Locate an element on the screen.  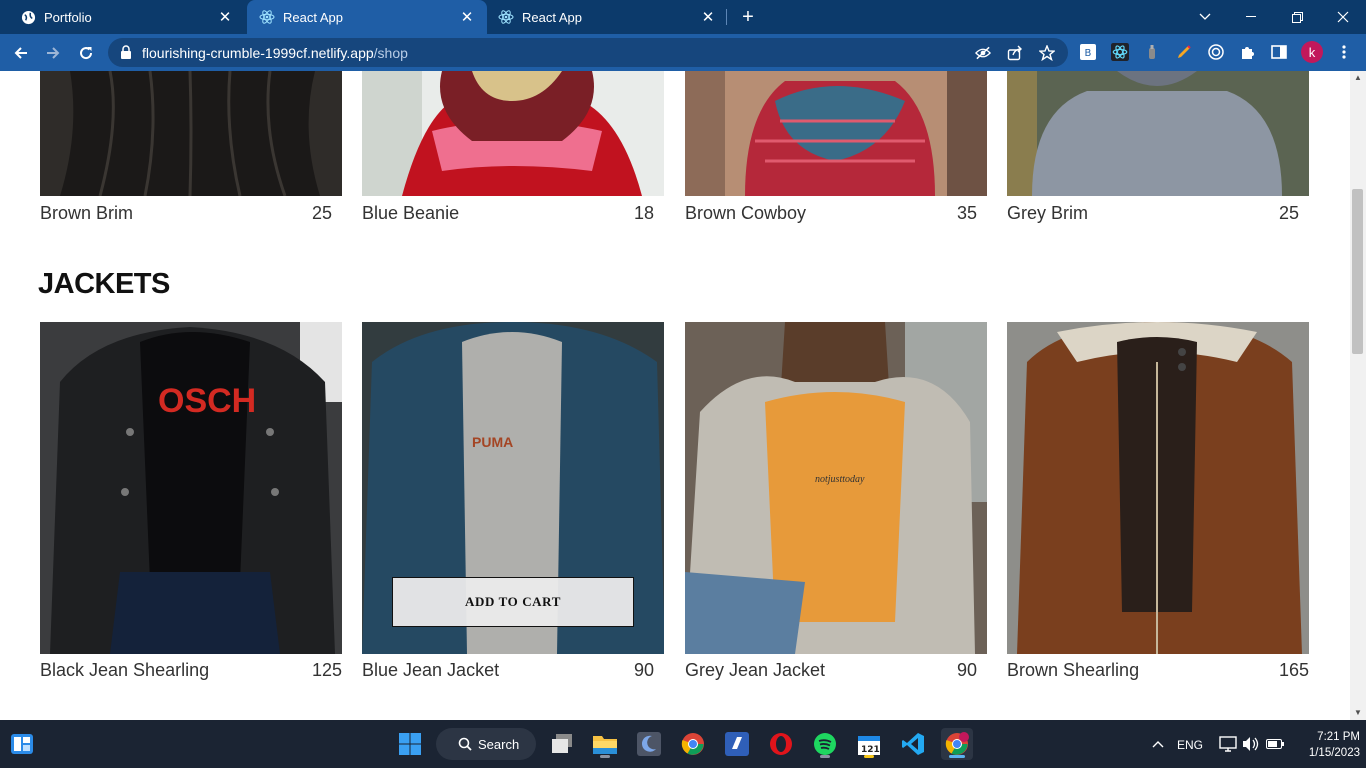
extension-bottle-icon is located at coordinates (1152, 52).